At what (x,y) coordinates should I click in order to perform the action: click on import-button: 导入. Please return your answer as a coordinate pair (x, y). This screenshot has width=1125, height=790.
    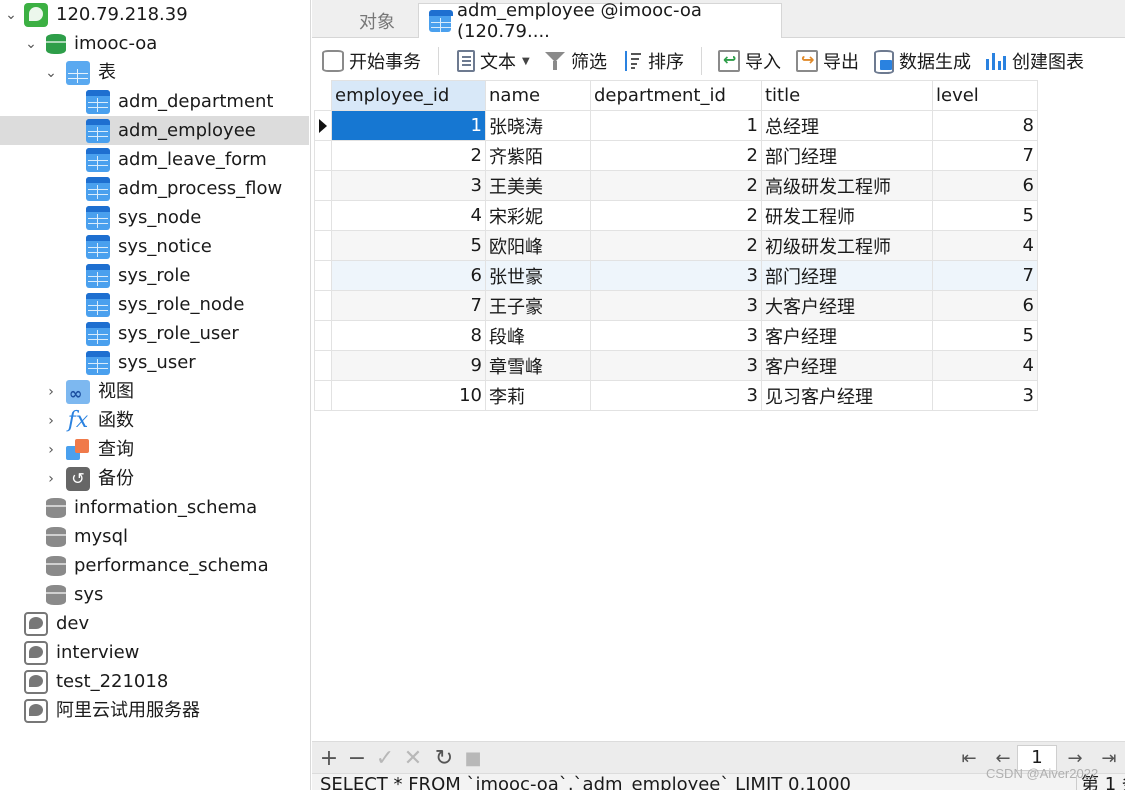
    Looking at the image, I should click on (749, 61).